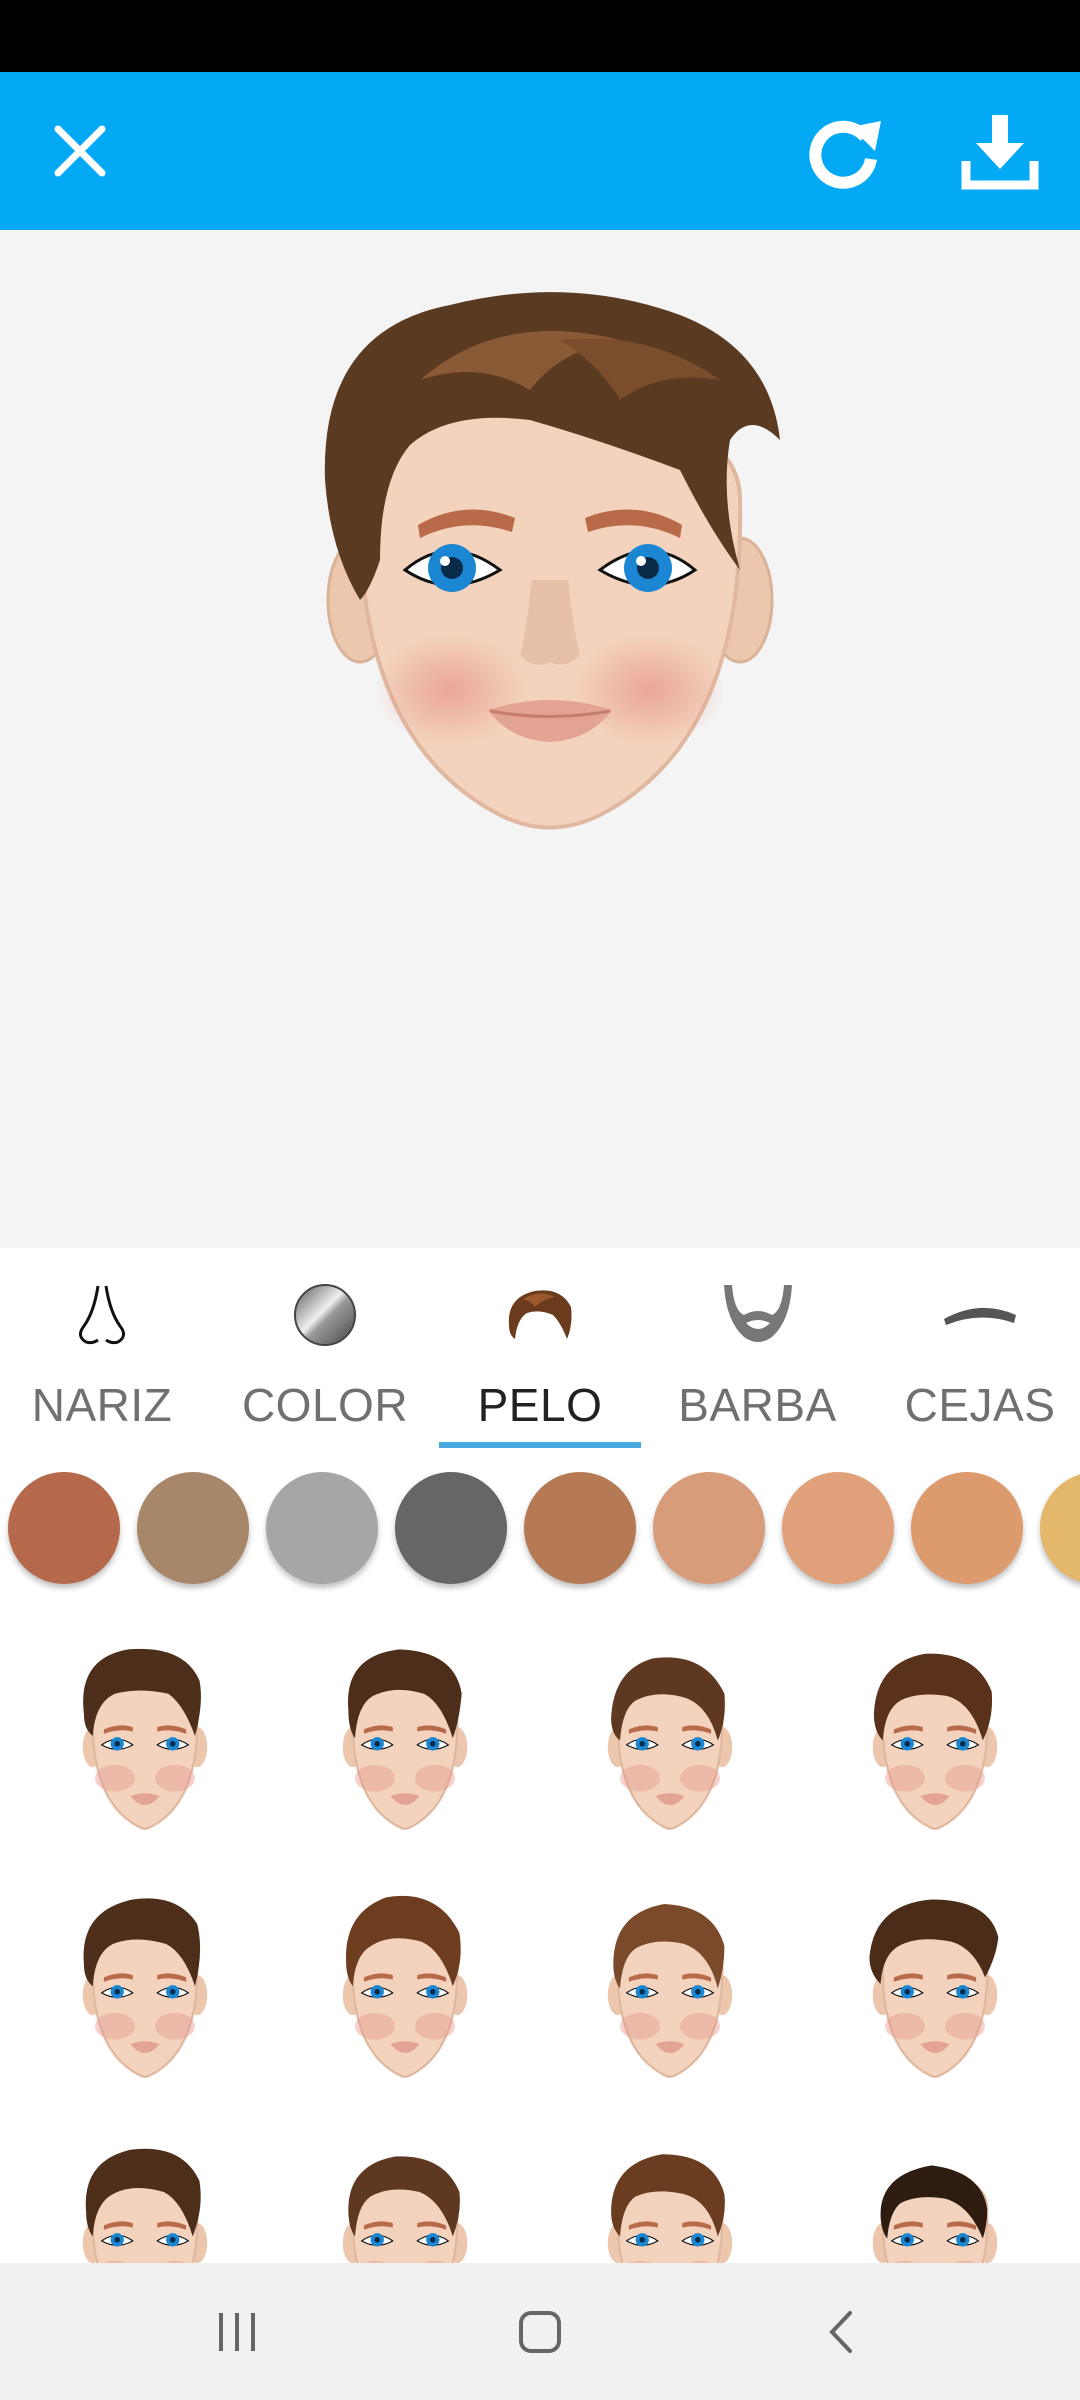  I want to click on reset-button, so click(843, 151).